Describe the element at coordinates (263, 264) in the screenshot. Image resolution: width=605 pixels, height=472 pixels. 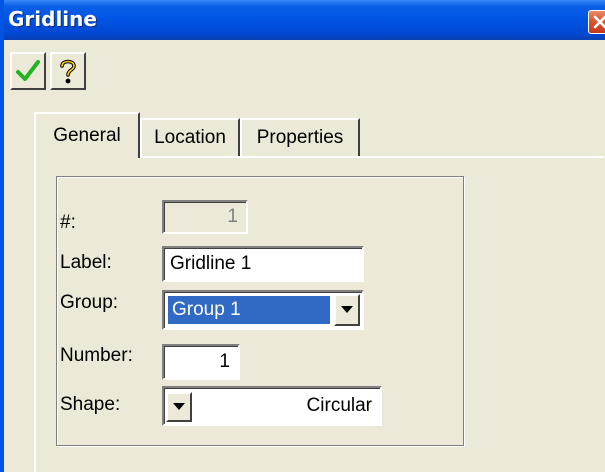
I see `label-field: Gridline 1` at that location.